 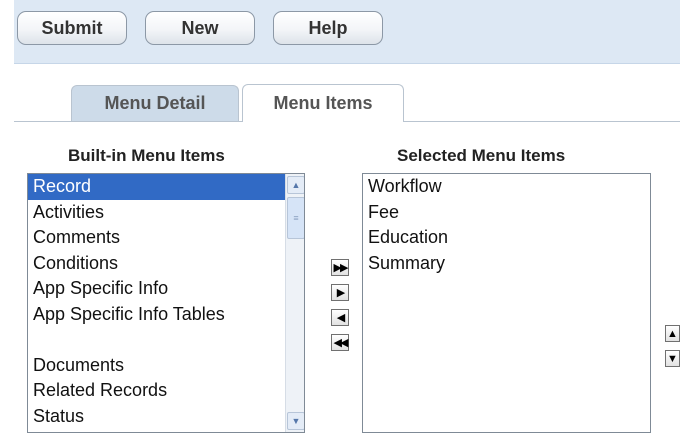 What do you see at coordinates (146, 155) in the screenshot?
I see `builtin-menu-items-heading: Built-in Menu Items` at bounding box center [146, 155].